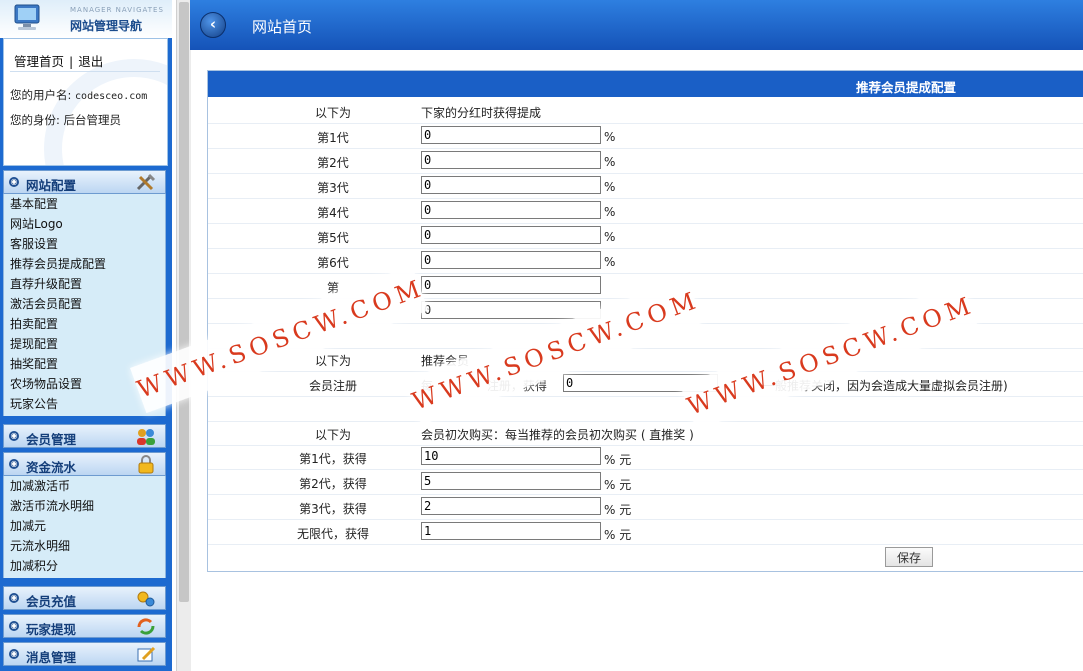 The height and width of the screenshot is (671, 1083). Describe the element at coordinates (610, 137) in the screenshot. I see `gen1-unit: %` at that location.